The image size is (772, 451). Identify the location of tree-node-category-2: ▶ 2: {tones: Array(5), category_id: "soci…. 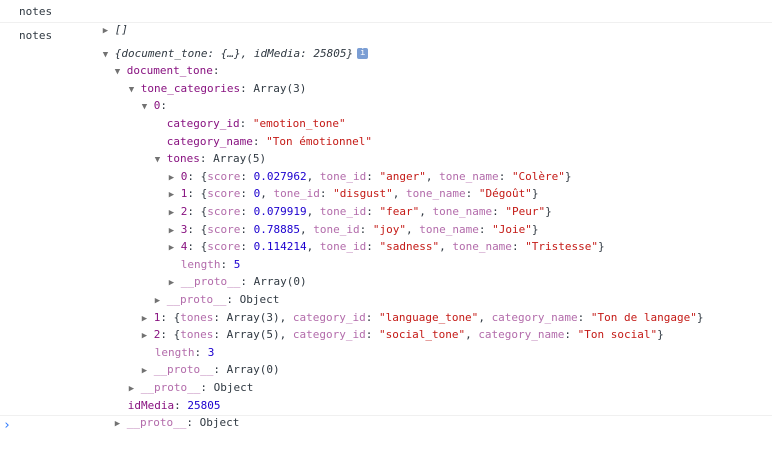
(383, 325).